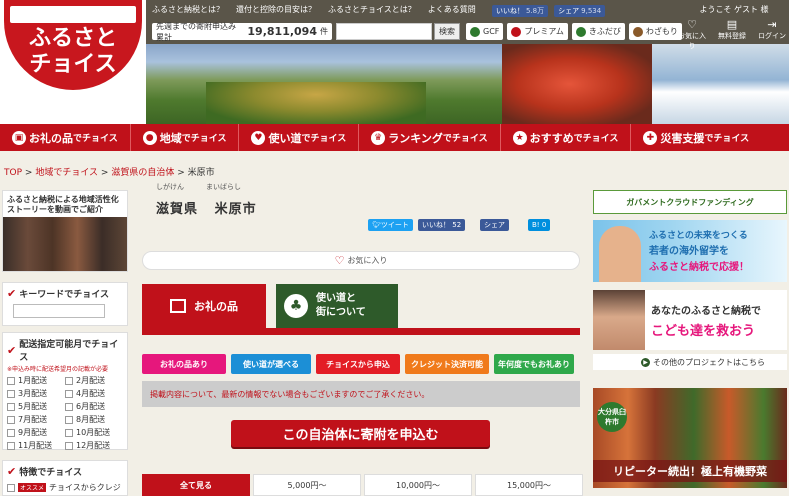 The height and width of the screenshot is (496, 789). What do you see at coordinates (59, 311) in the screenshot?
I see `keyword-input` at bounding box center [59, 311].